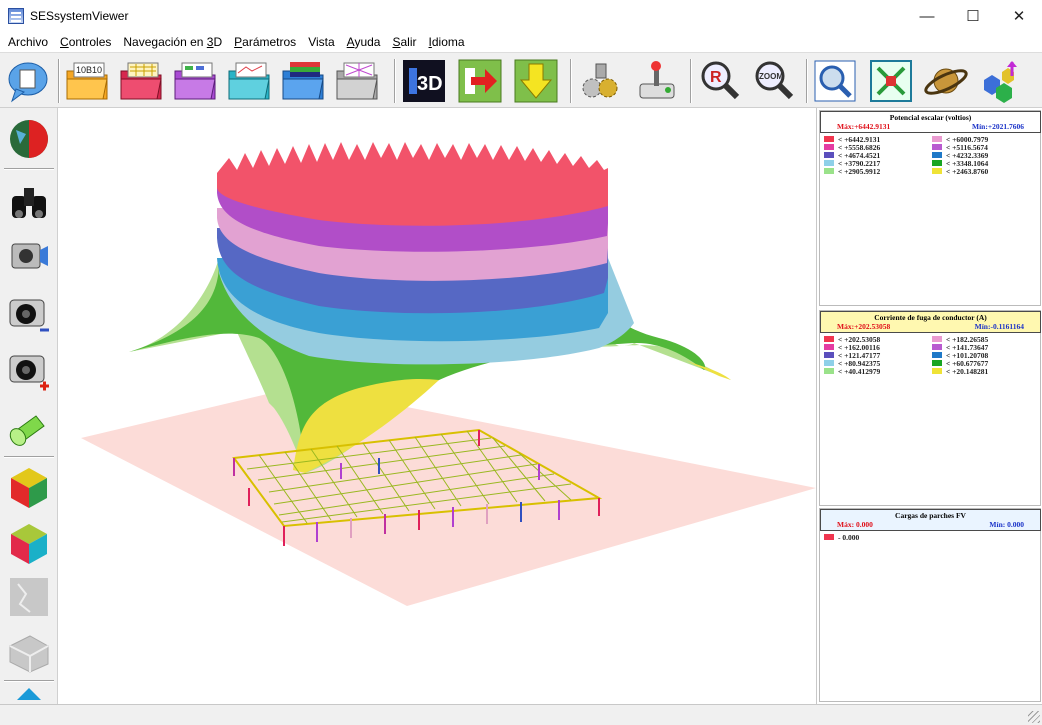 The height and width of the screenshot is (725, 1042). What do you see at coordinates (29, 597) in the screenshot?
I see `disabled-panel-button` at bounding box center [29, 597].